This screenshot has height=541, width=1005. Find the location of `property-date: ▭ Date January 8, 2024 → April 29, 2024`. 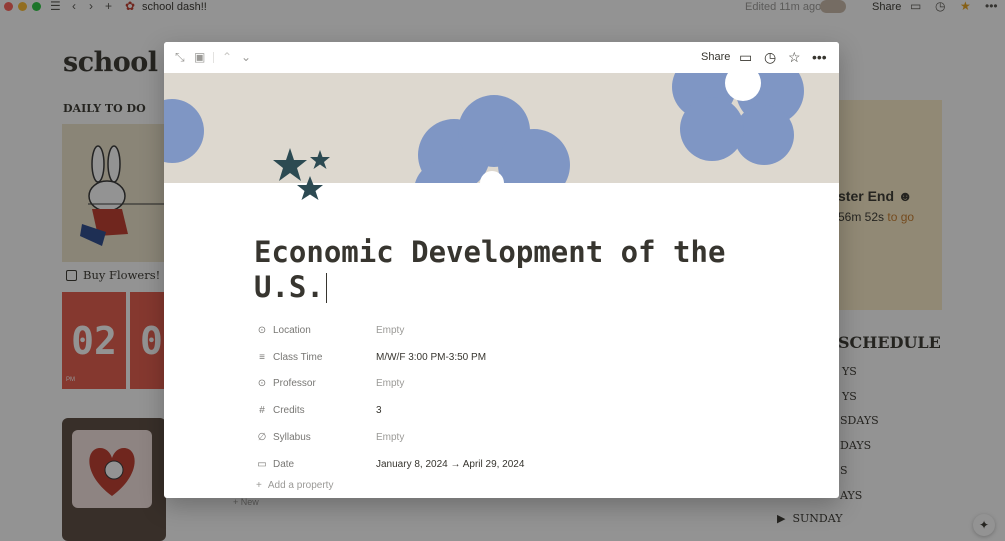

property-date: ▭ Date January 8, 2024 → April 29, 2024 is located at coordinates (516, 464).